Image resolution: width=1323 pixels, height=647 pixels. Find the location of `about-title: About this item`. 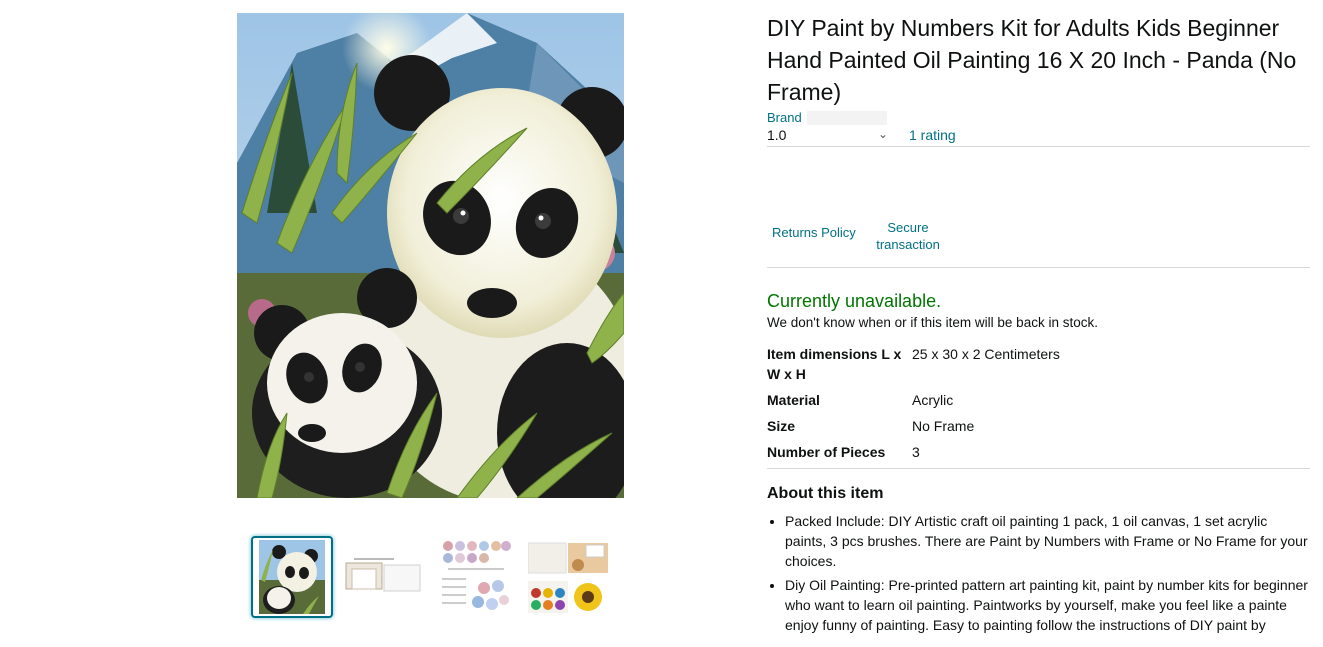

about-title: About this item is located at coordinates (825, 493).